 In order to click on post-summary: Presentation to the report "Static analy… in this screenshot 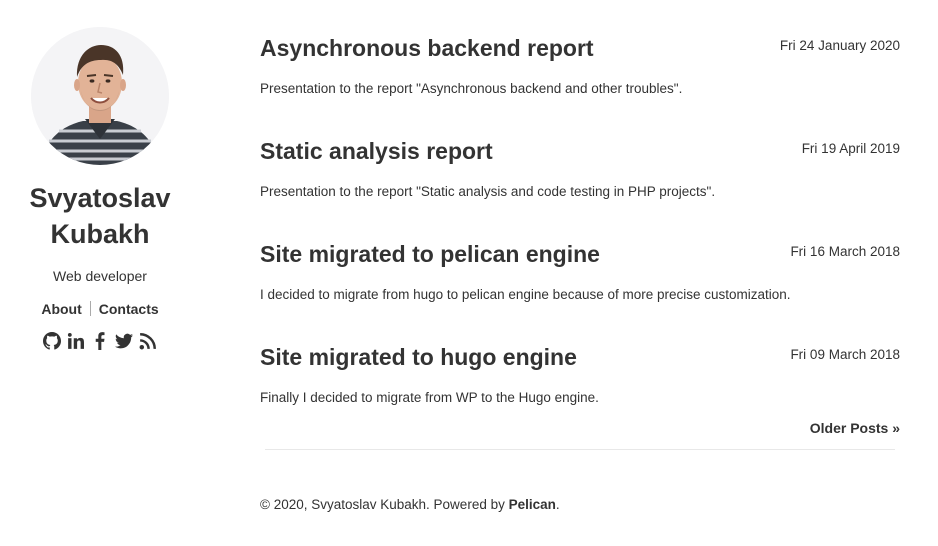, I will do `click(488, 191)`.